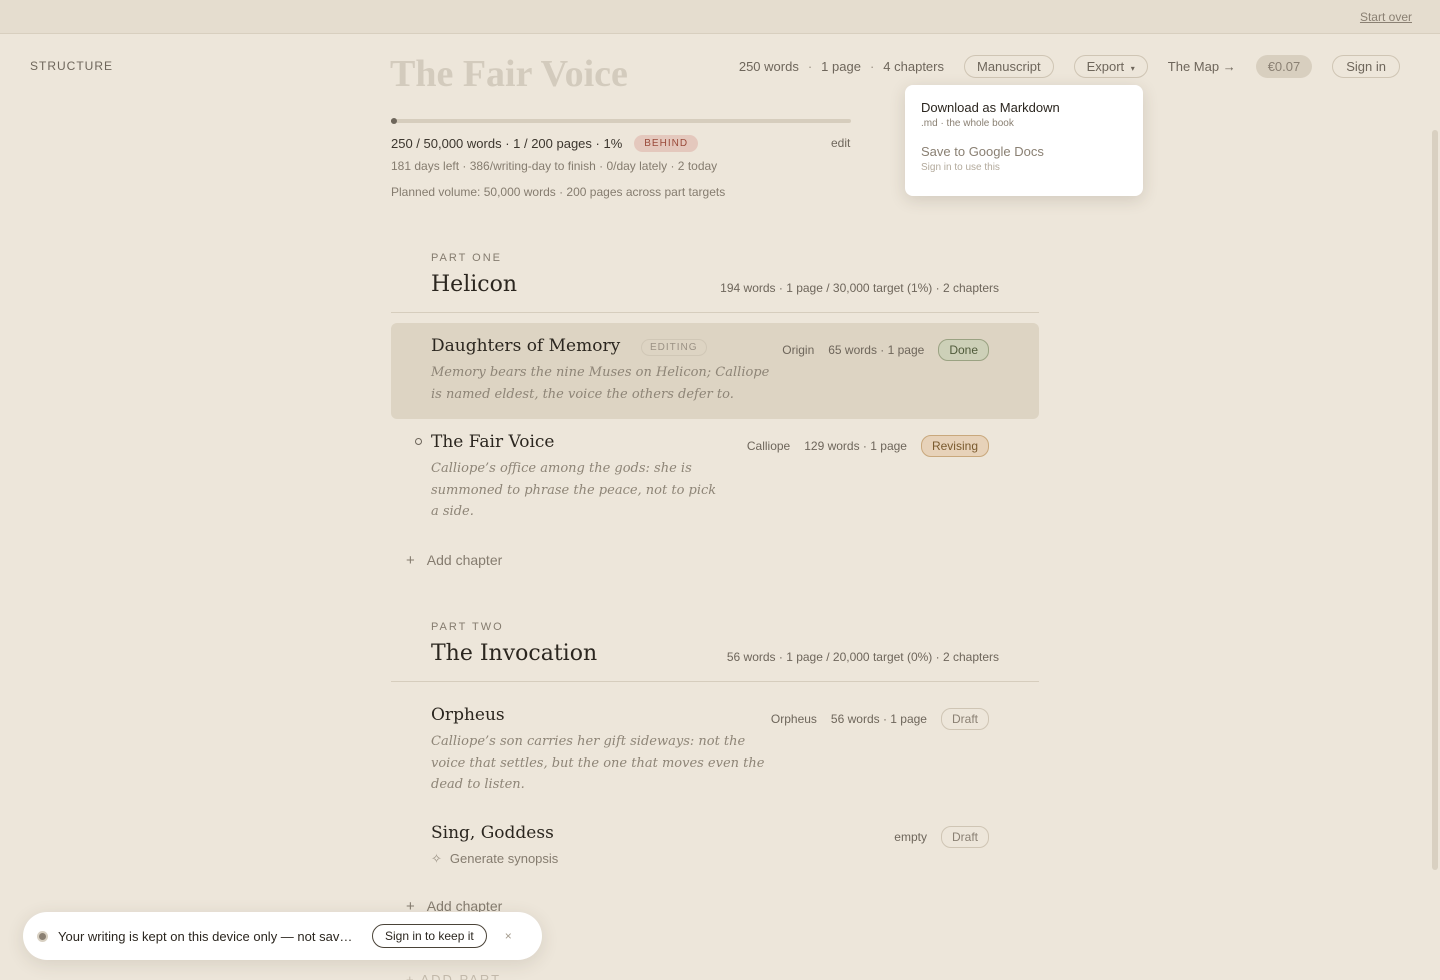 The image size is (1440, 980). I want to click on generate-synopsis-button: ✧ Generate synopsis, so click(494, 859).